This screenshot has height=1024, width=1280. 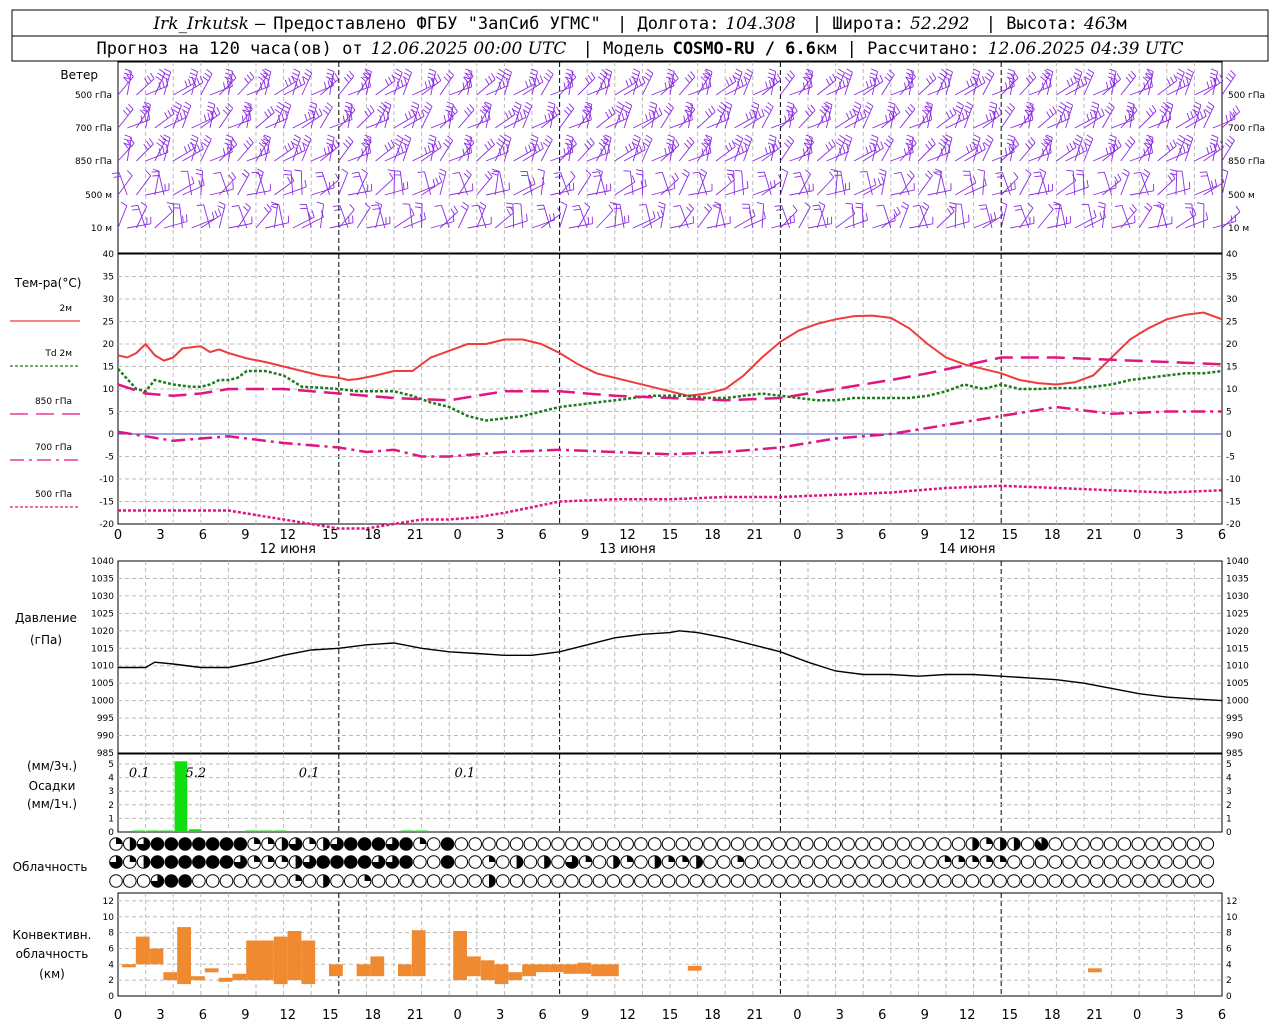 I want to click on calc-time: 12.06.2025 04:39 UTC, so click(x=1086, y=49).